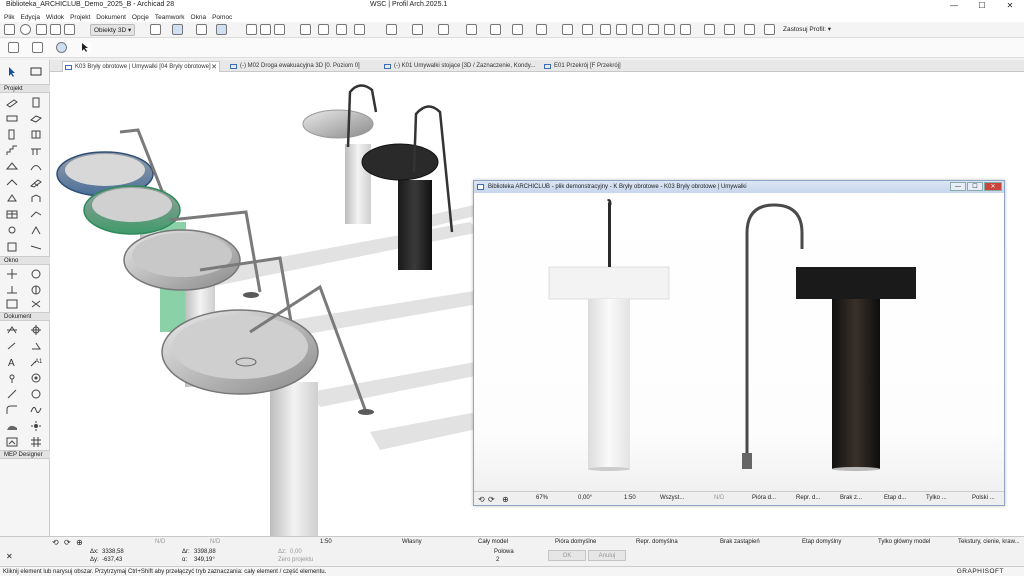 The width and height of the screenshot is (1024, 576). What do you see at coordinates (12, 289) in the screenshot?
I see `interior-elevation-tool-icon` at bounding box center [12, 289].